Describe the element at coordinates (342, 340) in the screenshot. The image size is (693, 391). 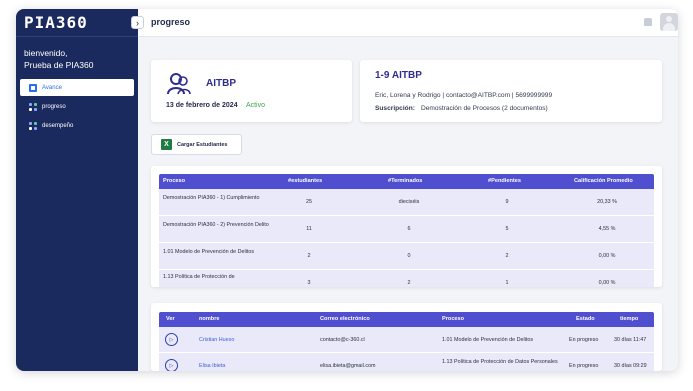
I see `student-email: contacto@c-360.cl` at that location.